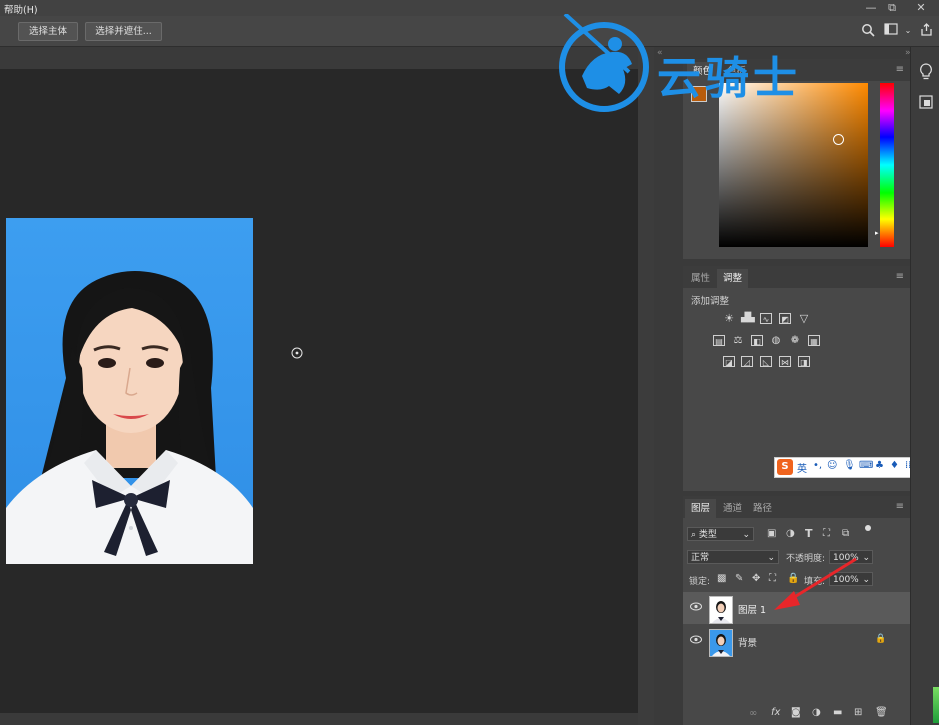  I want to click on photo-filter-icon: ◍, so click(776, 340).